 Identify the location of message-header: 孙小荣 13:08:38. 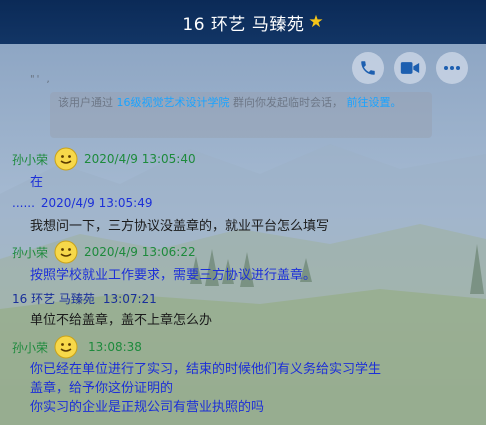
(77, 347).